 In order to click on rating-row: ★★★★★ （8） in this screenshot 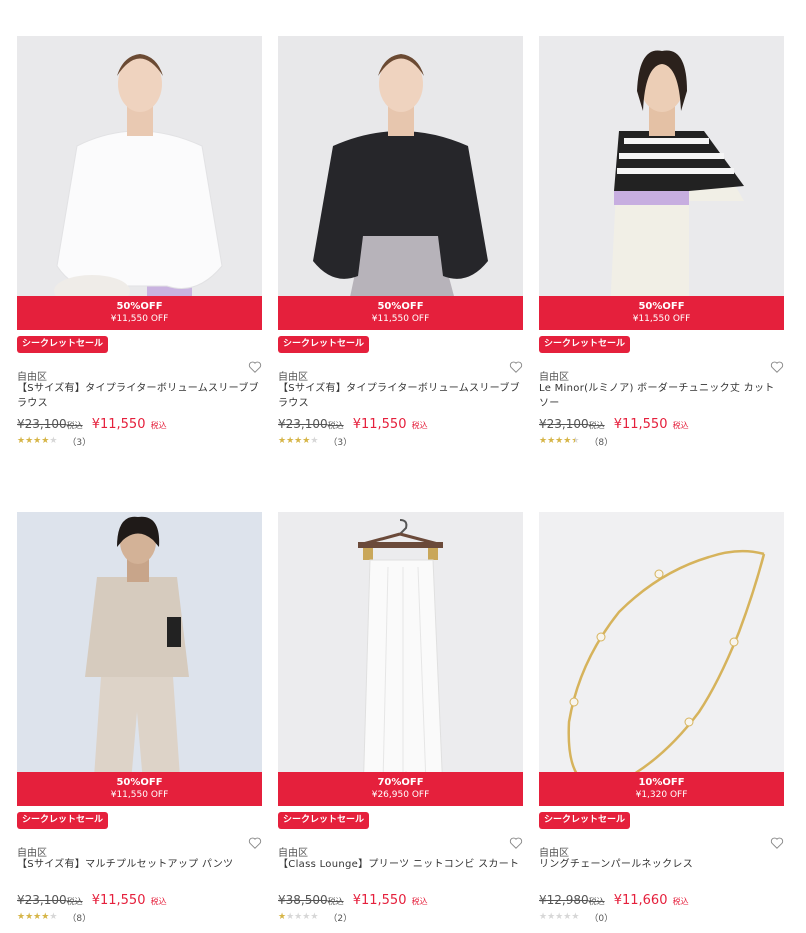, I will do `click(139, 917)`.